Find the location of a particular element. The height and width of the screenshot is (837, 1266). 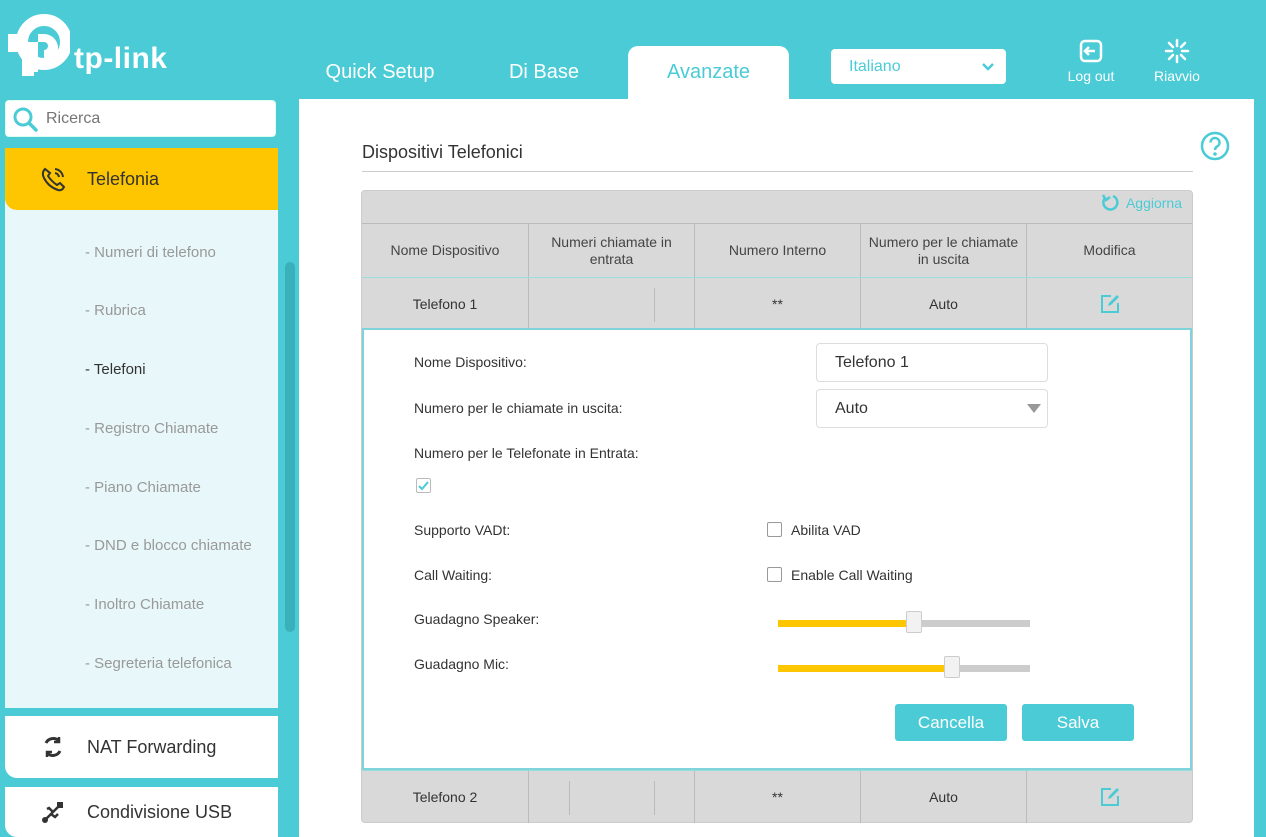

checkmark-icon is located at coordinates (423, 486).